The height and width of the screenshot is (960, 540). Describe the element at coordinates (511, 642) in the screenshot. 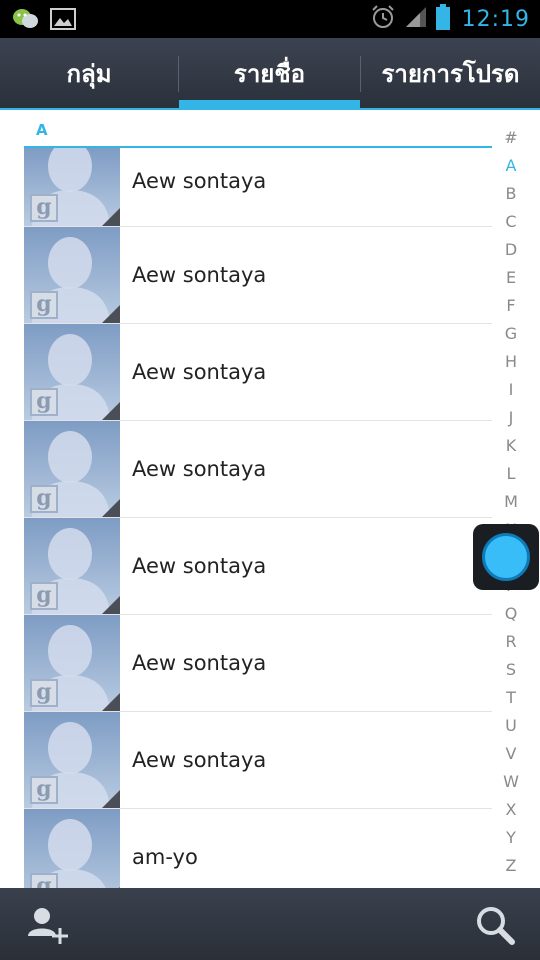

I see `index-letter: R` at that location.